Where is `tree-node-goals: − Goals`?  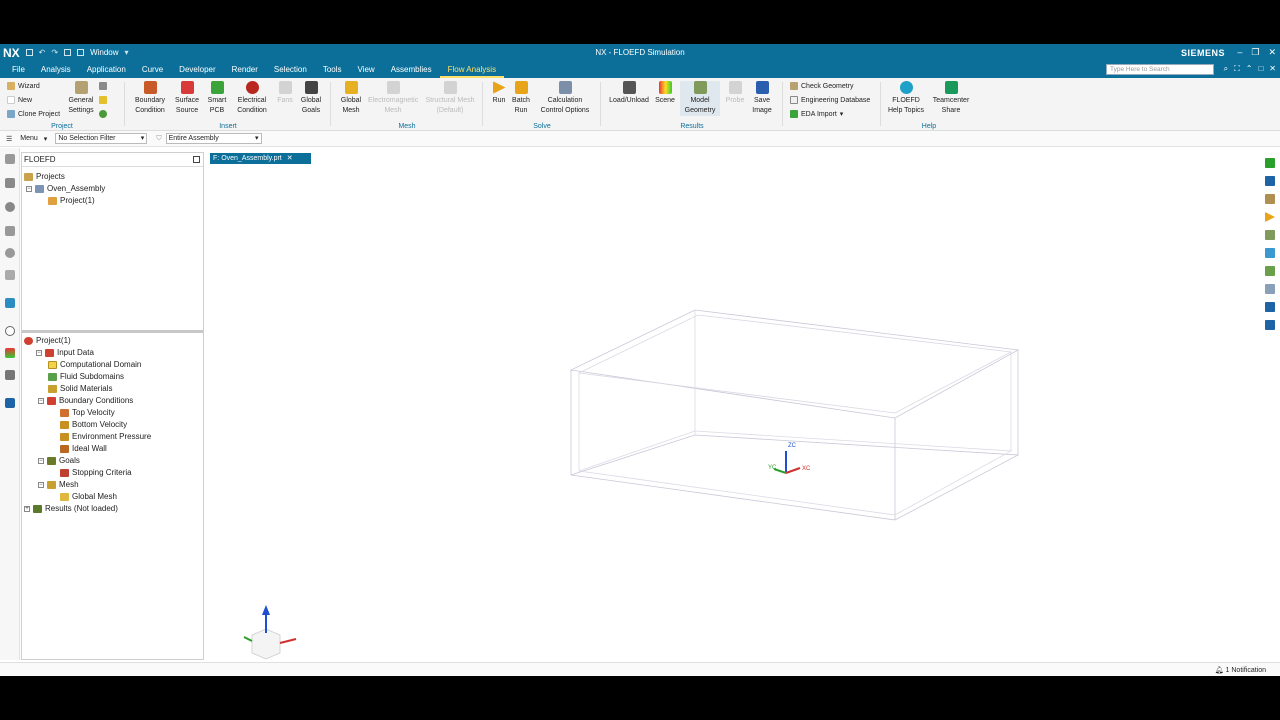 tree-node-goals: − Goals is located at coordinates (59, 460).